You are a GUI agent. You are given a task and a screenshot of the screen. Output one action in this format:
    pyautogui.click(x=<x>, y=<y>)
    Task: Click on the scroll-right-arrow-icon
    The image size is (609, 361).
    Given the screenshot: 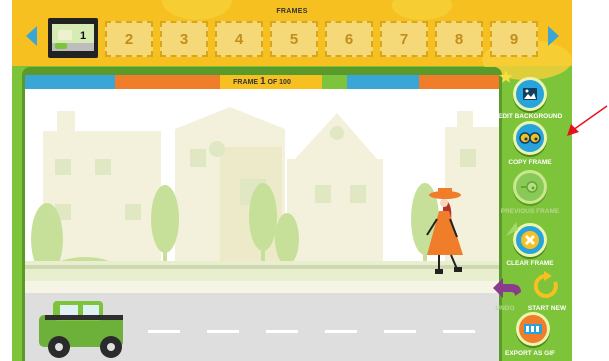 What is the action you would take?
    pyautogui.click(x=553, y=36)
    